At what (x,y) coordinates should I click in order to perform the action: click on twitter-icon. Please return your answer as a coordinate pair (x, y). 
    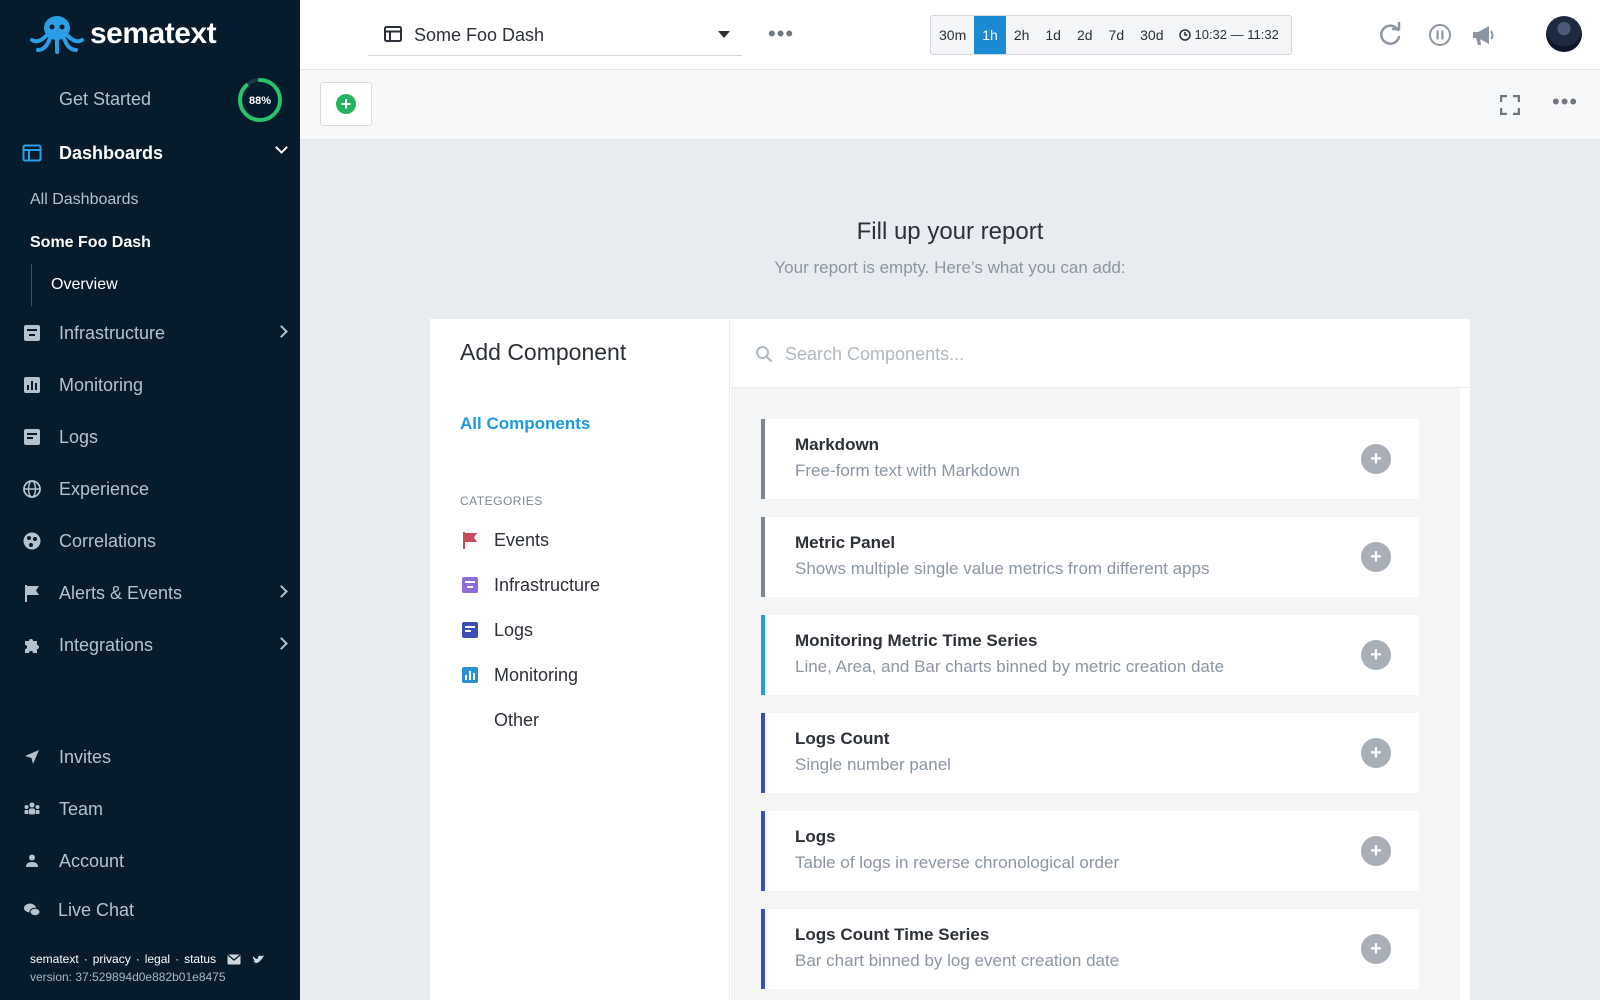
    Looking at the image, I should click on (258, 959).